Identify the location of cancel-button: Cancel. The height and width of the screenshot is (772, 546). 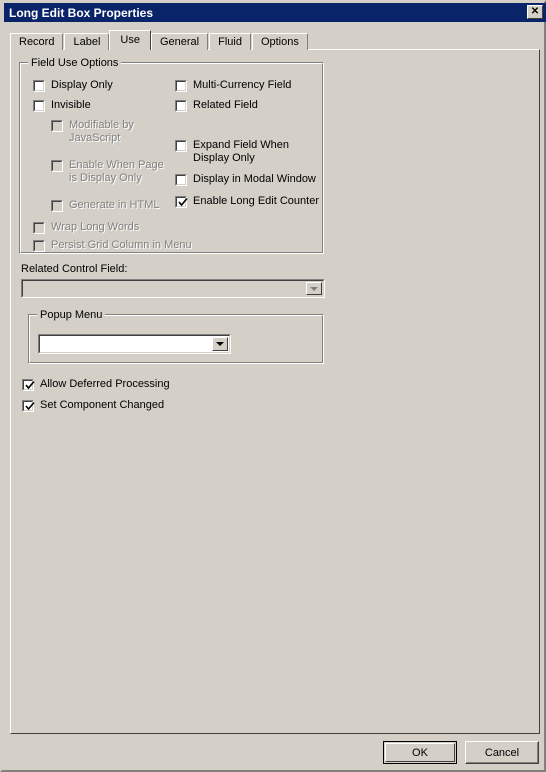
(502, 752).